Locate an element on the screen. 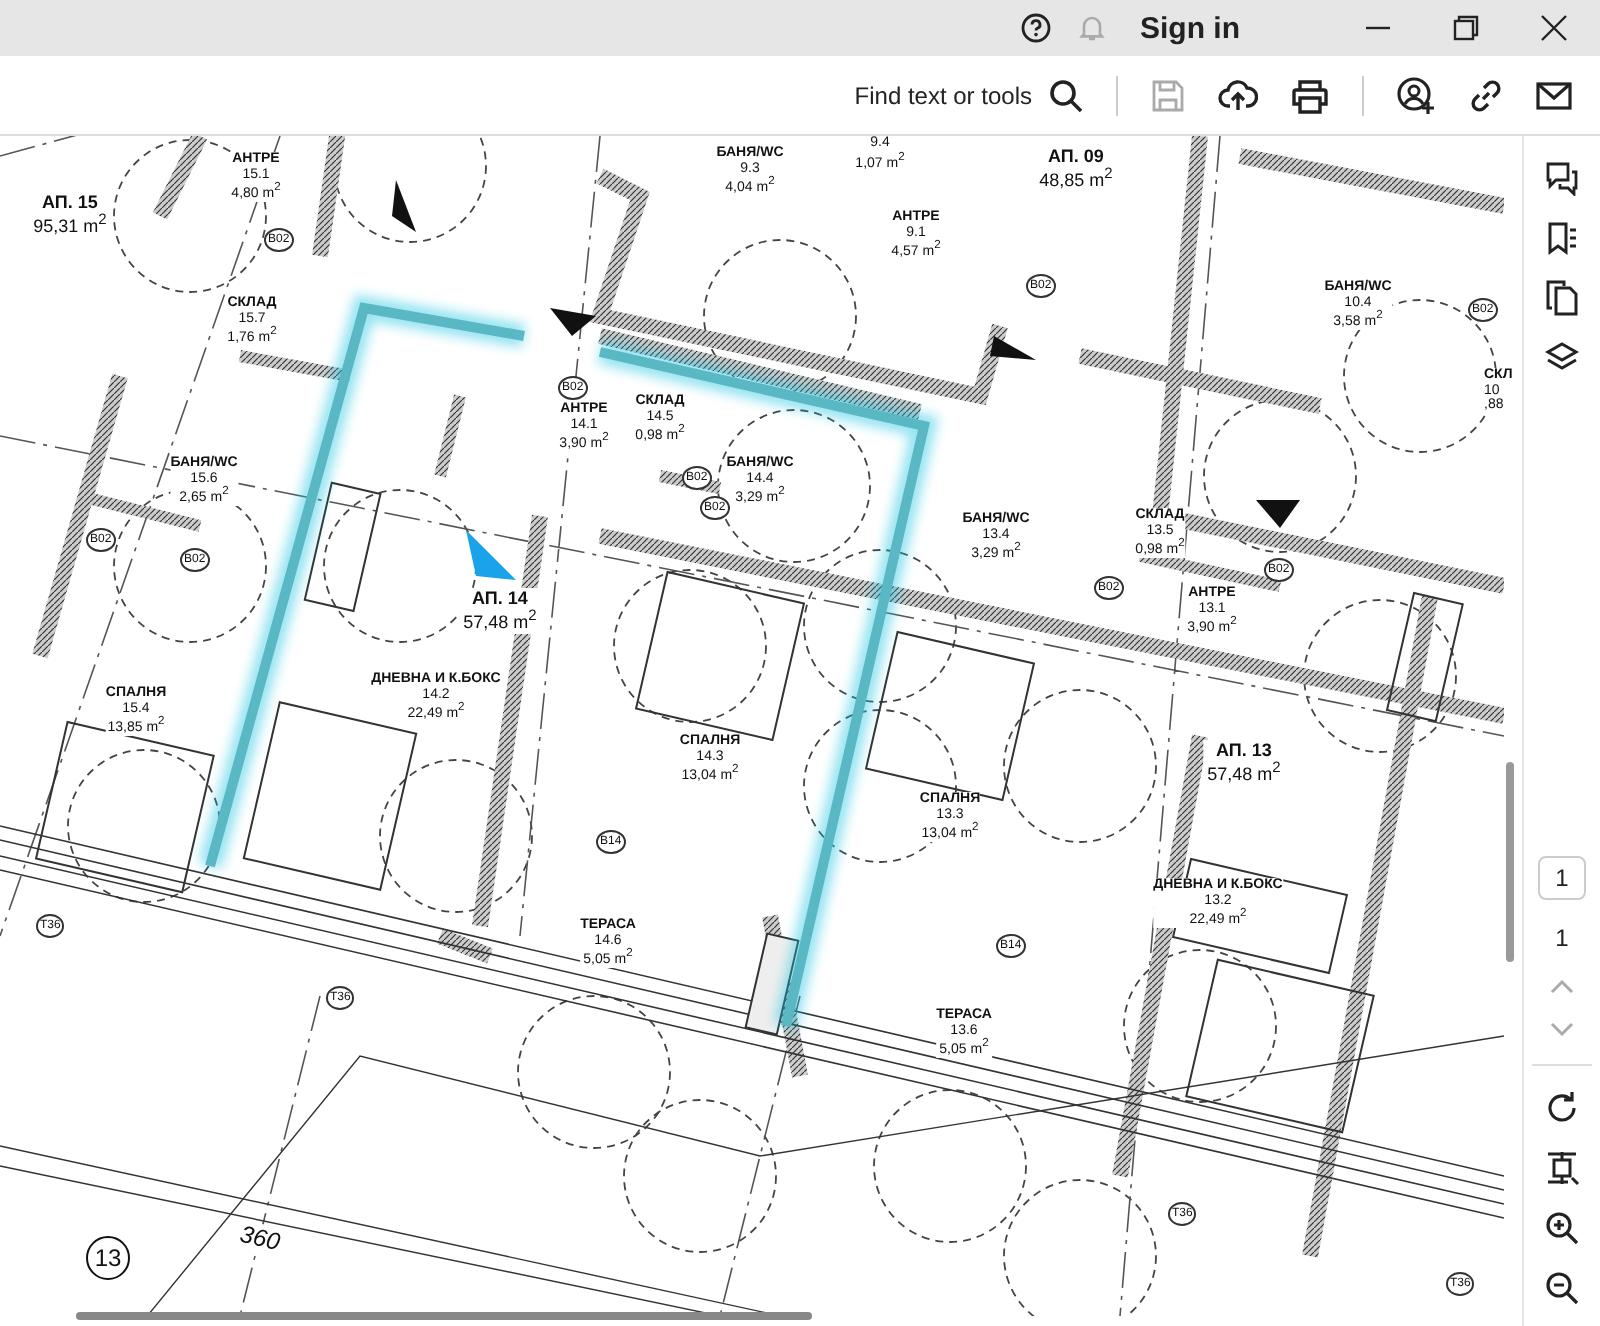 This screenshot has width=1600, height=1326. close-icon is located at coordinates (1554, 28).